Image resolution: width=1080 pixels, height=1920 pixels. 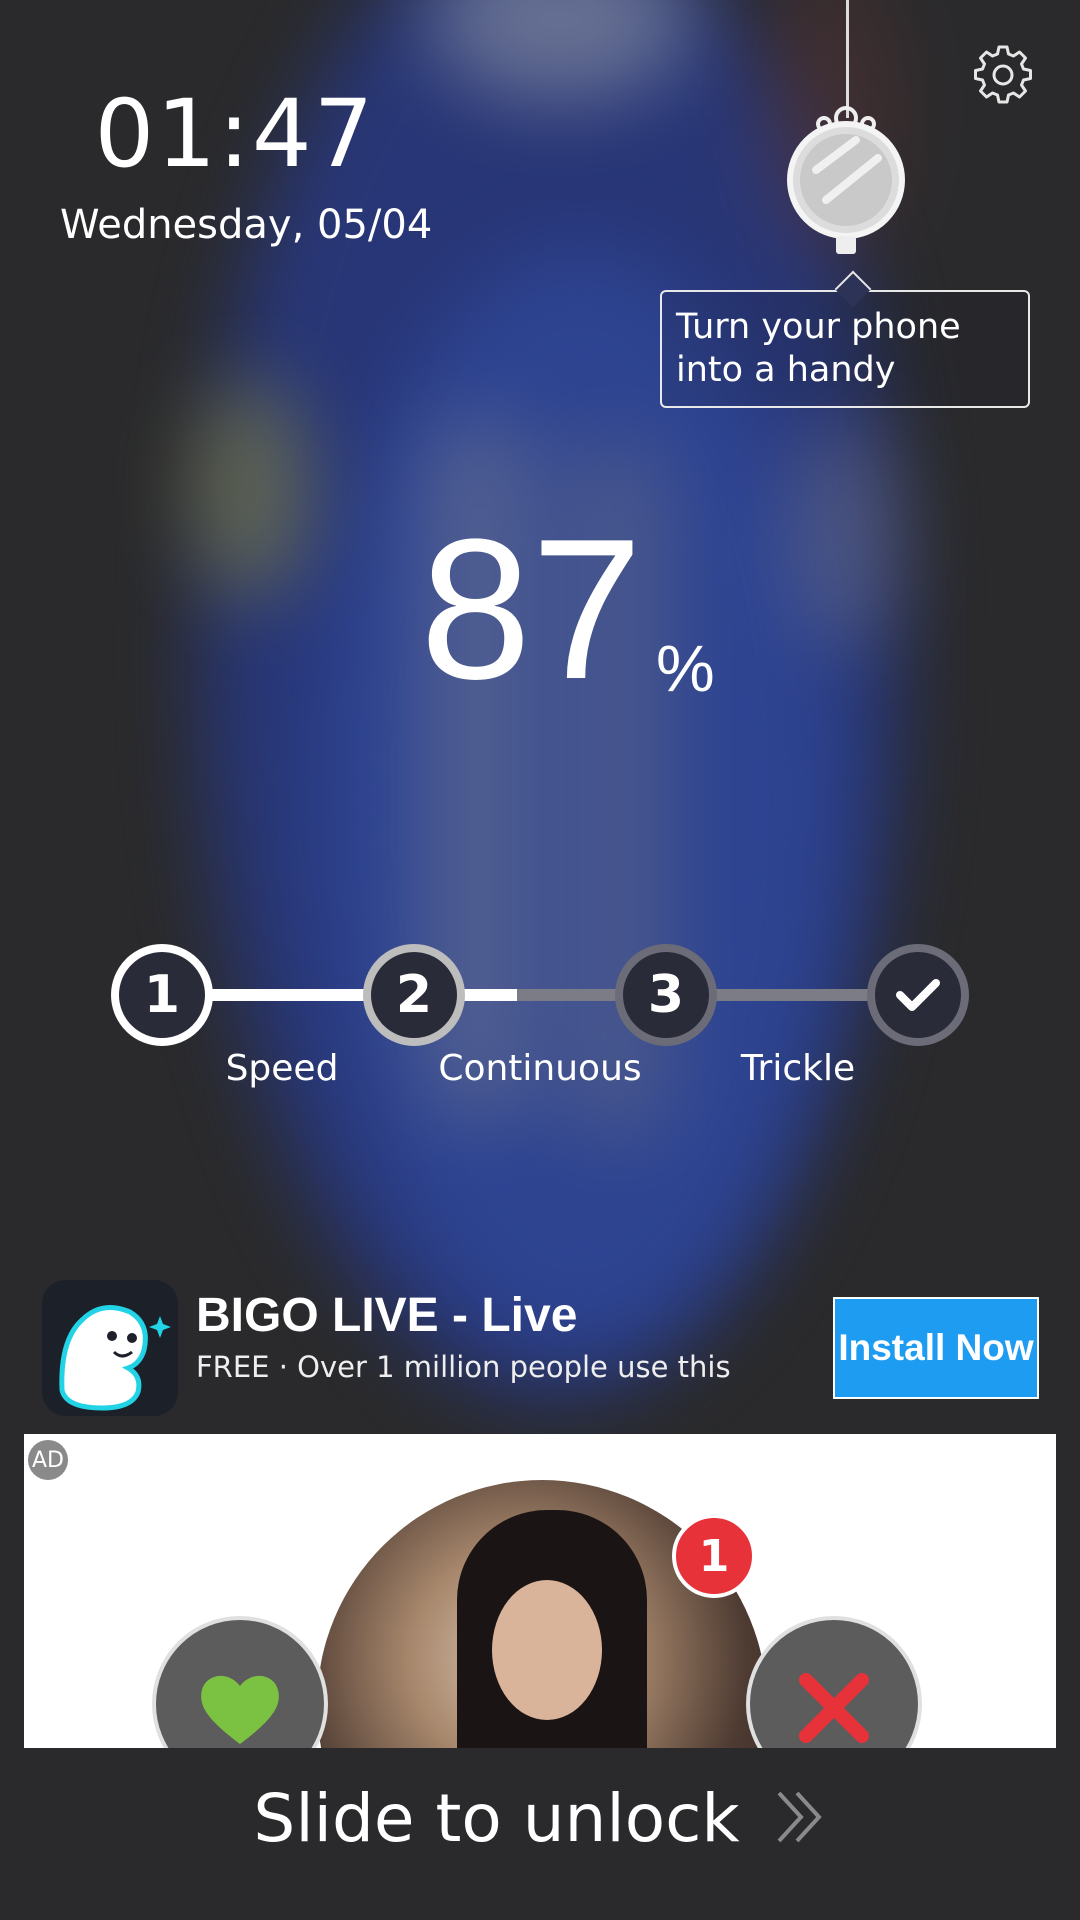 I want to click on step-2-circle: 2, so click(x=414, y=995).